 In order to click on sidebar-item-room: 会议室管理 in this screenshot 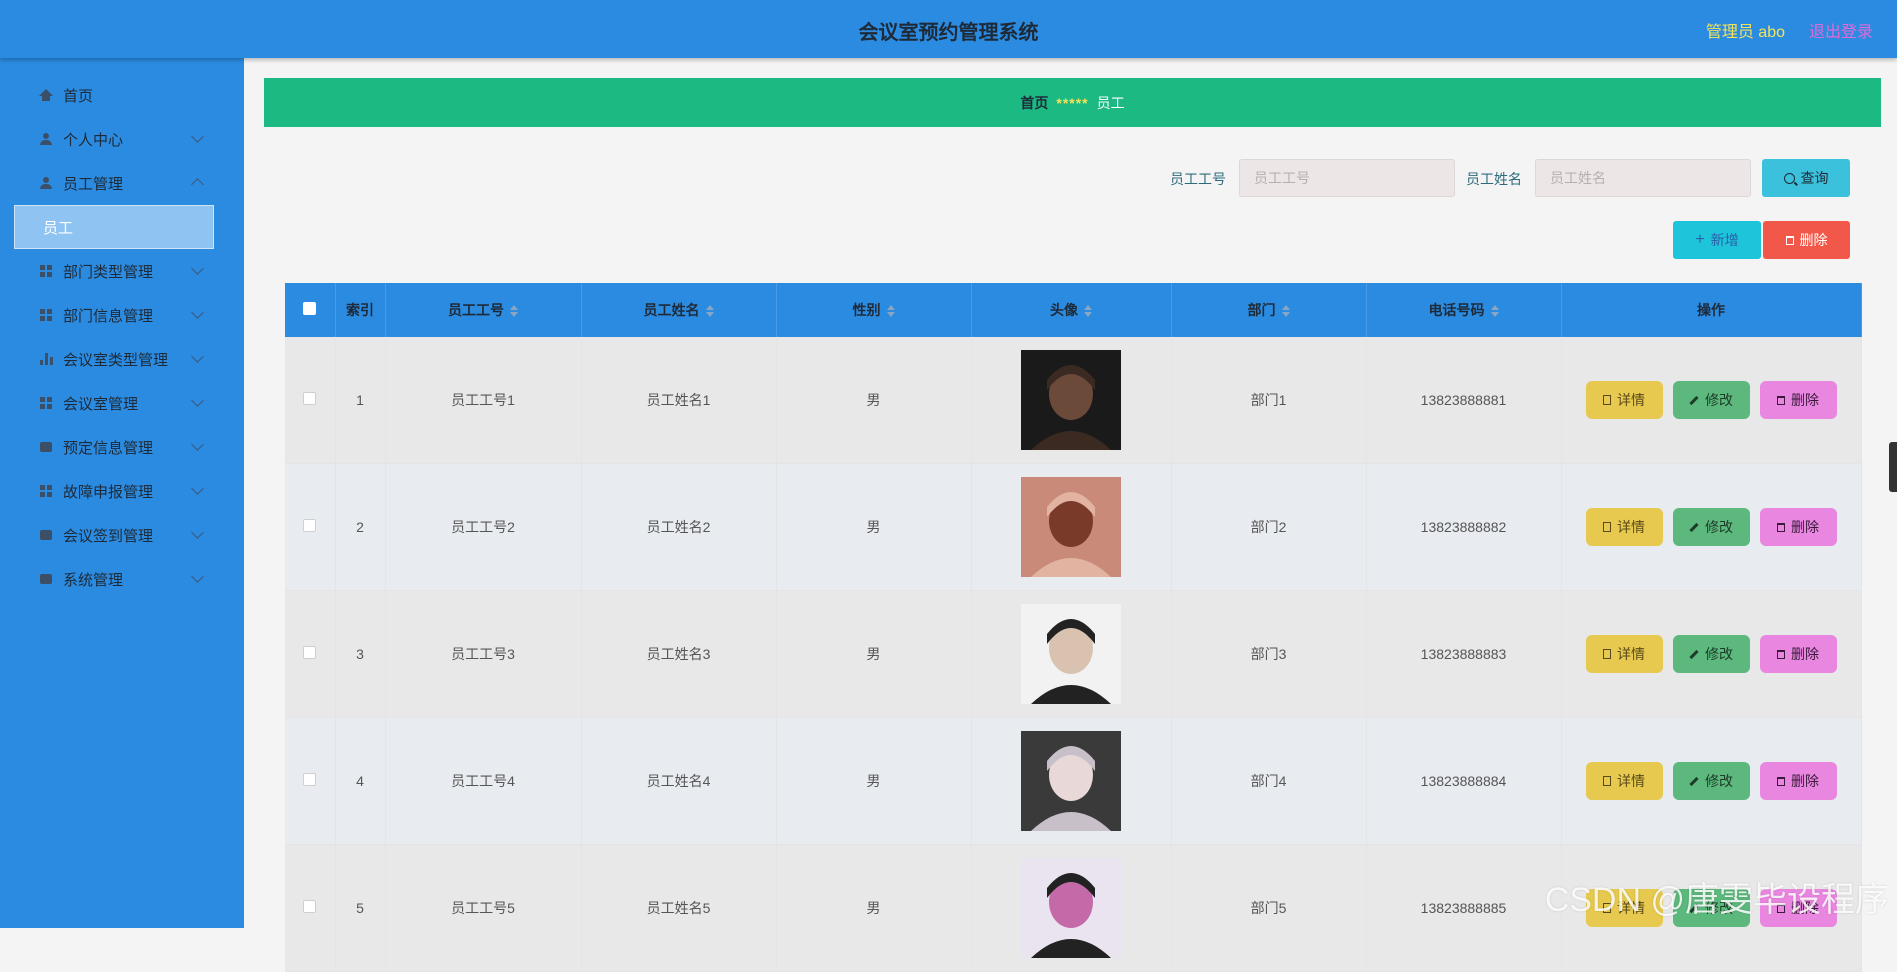, I will do `click(122, 403)`.